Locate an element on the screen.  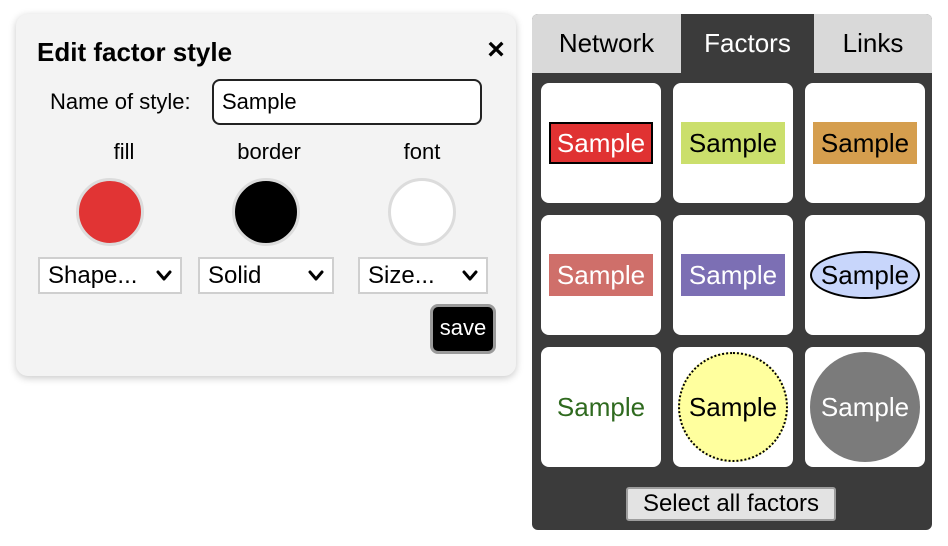
border-style-select-value: Solid is located at coordinates (235, 275).